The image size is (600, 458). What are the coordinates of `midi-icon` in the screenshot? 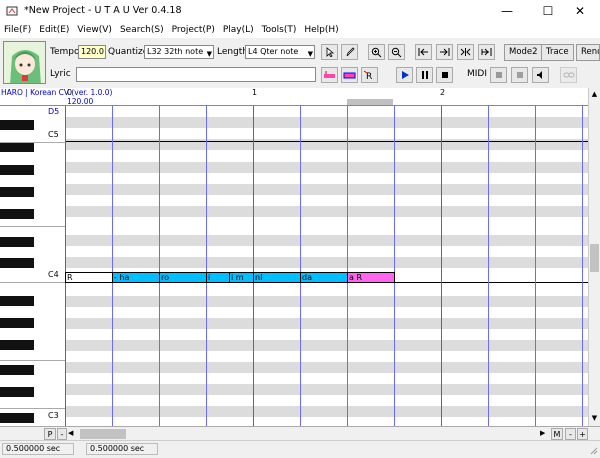 It's located at (519, 75).